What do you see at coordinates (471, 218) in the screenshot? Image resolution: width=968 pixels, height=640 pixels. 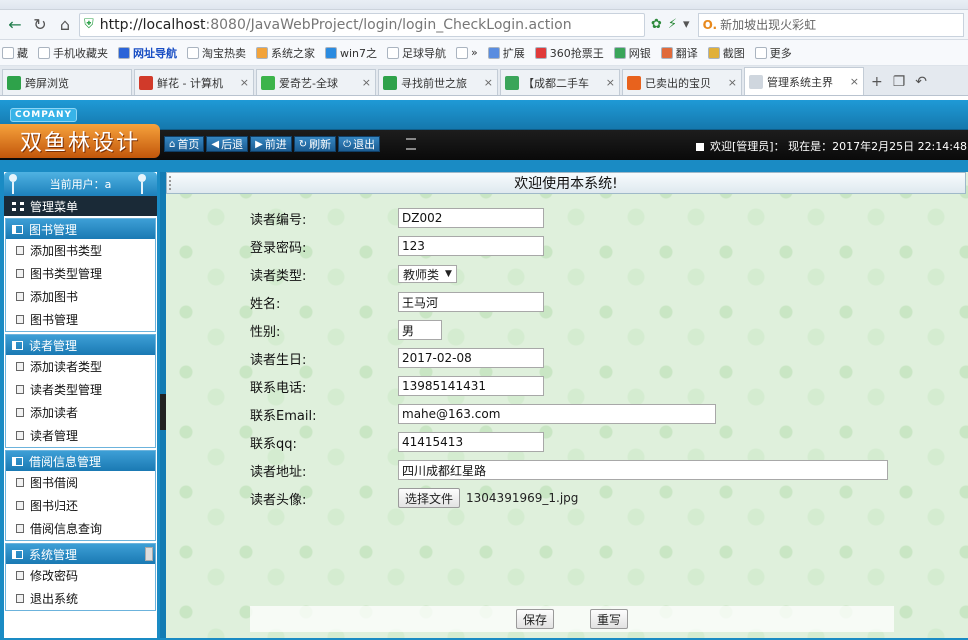 I see `reader-no-input: DZ002` at bounding box center [471, 218].